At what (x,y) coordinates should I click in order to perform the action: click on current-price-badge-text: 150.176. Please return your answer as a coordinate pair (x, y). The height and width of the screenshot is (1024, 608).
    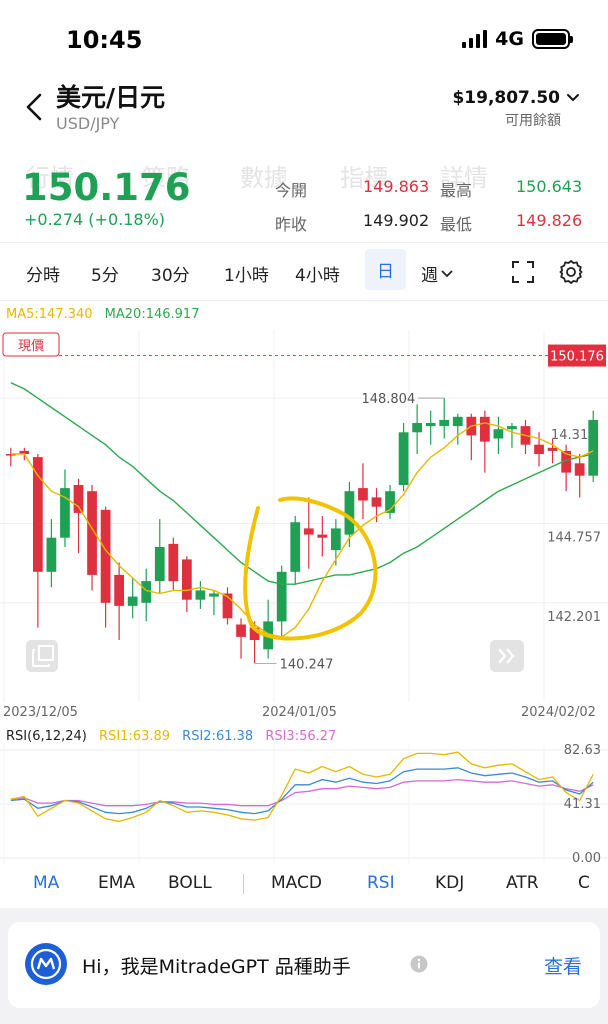
    Looking at the image, I should click on (577, 357).